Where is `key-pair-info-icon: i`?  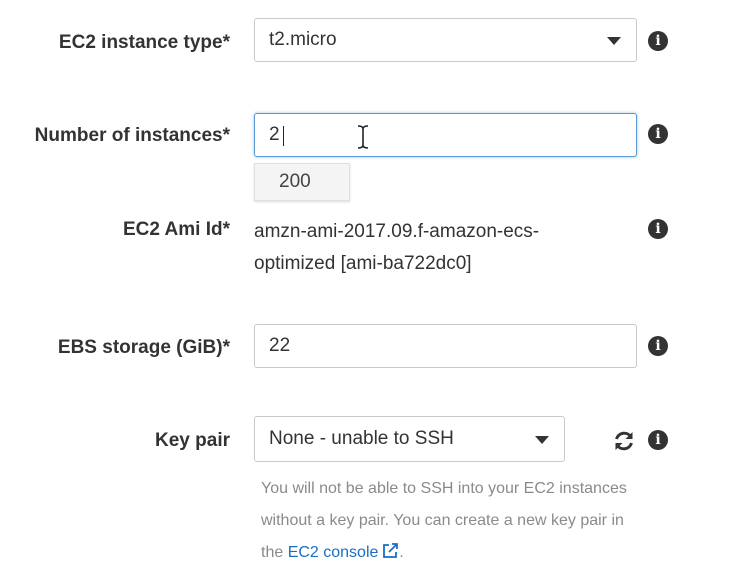 key-pair-info-icon: i is located at coordinates (658, 440).